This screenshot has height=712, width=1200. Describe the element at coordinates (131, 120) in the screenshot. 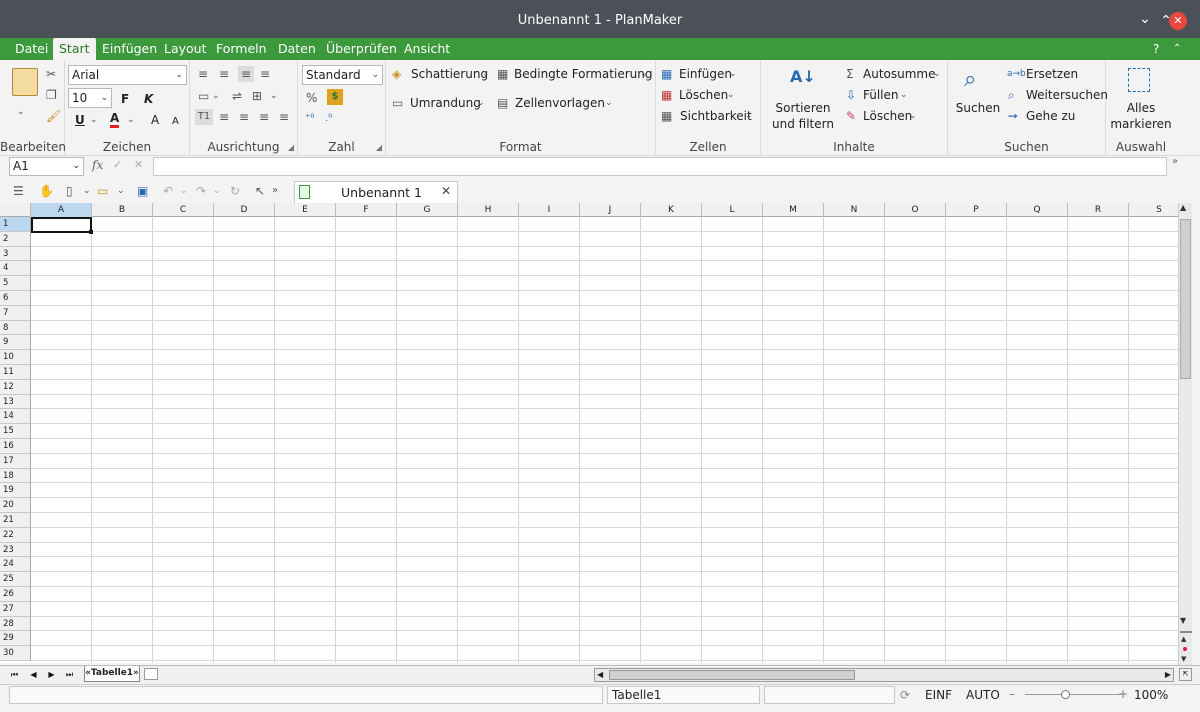

I see `font-color-dropdown-icon: ⌄` at that location.